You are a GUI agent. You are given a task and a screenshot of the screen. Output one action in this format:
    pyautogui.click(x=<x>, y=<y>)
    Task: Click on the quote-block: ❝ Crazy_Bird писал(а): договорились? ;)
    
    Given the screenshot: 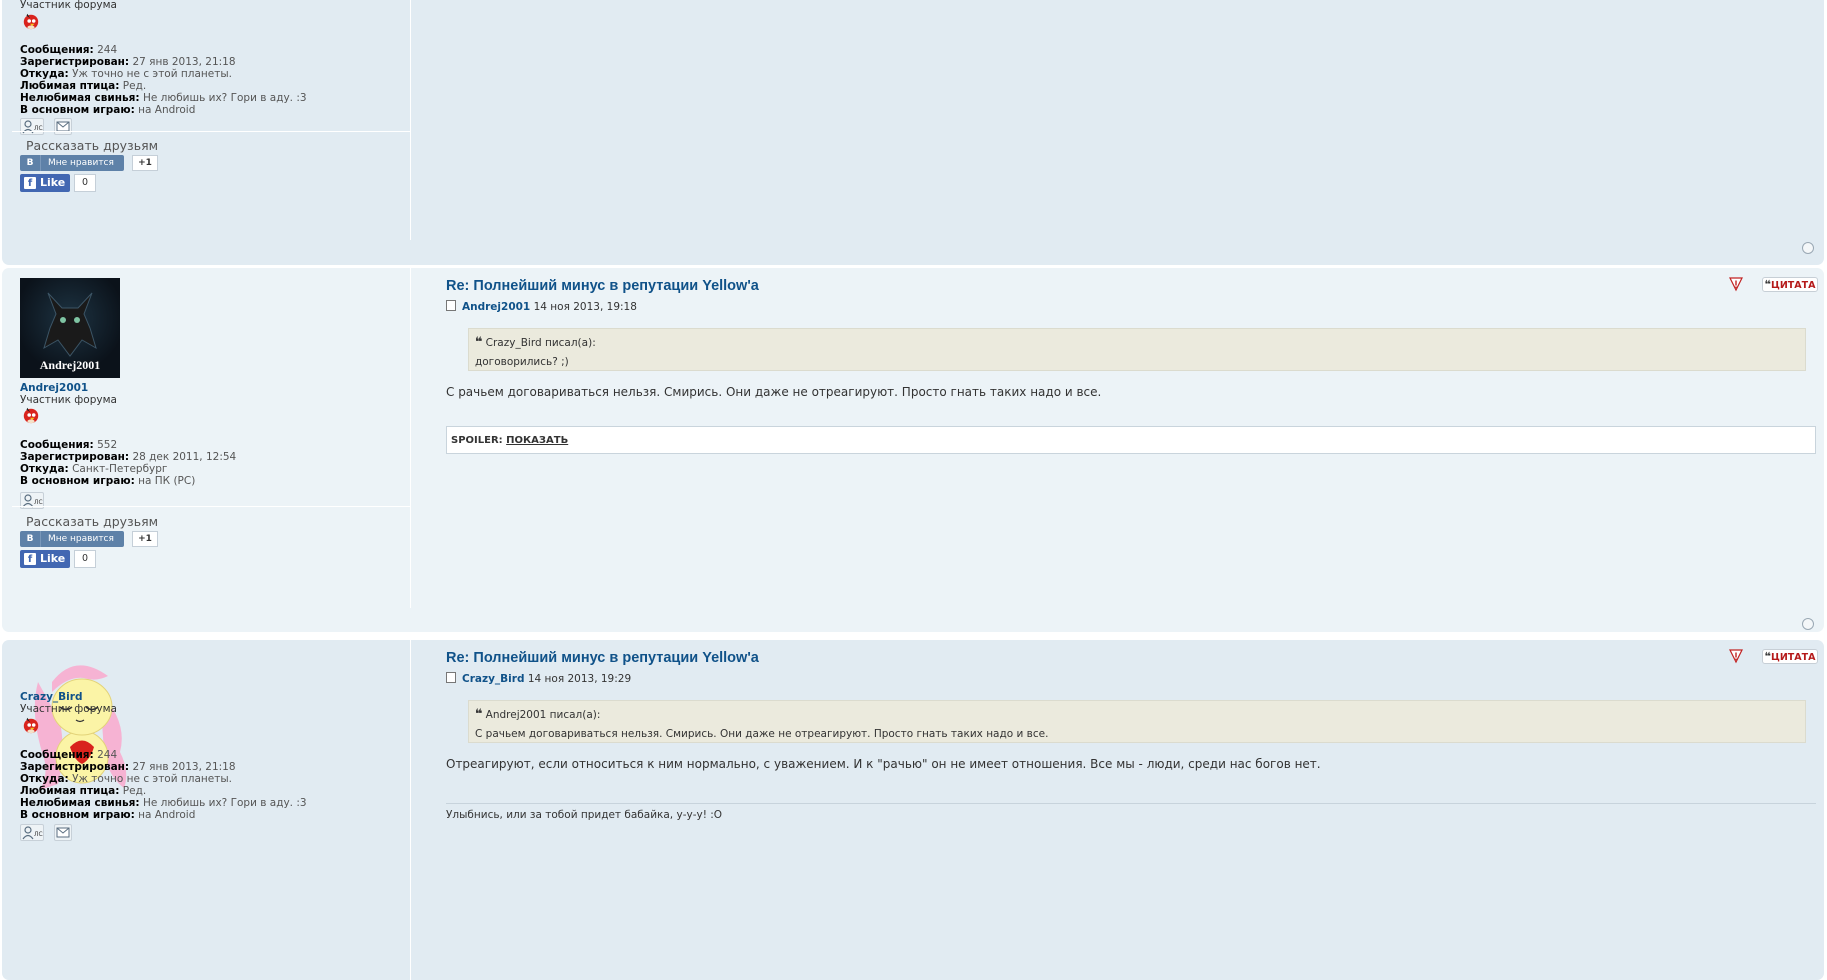 What is the action you would take?
    pyautogui.click(x=1137, y=349)
    